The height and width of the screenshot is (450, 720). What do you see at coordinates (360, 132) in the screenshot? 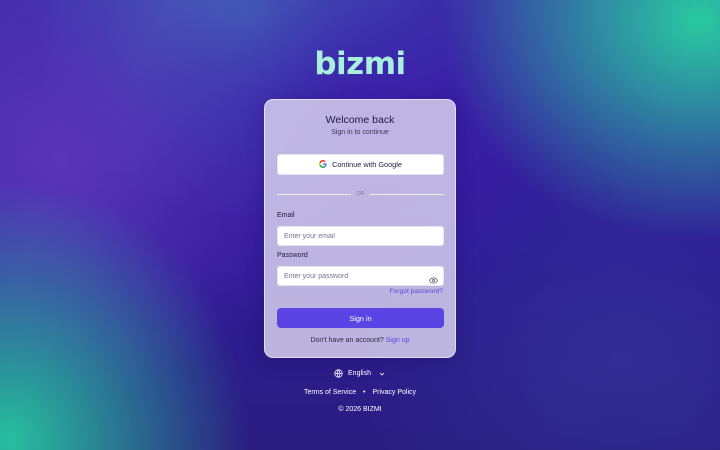
I see `card-subtitle: Sign in to continue` at bounding box center [360, 132].